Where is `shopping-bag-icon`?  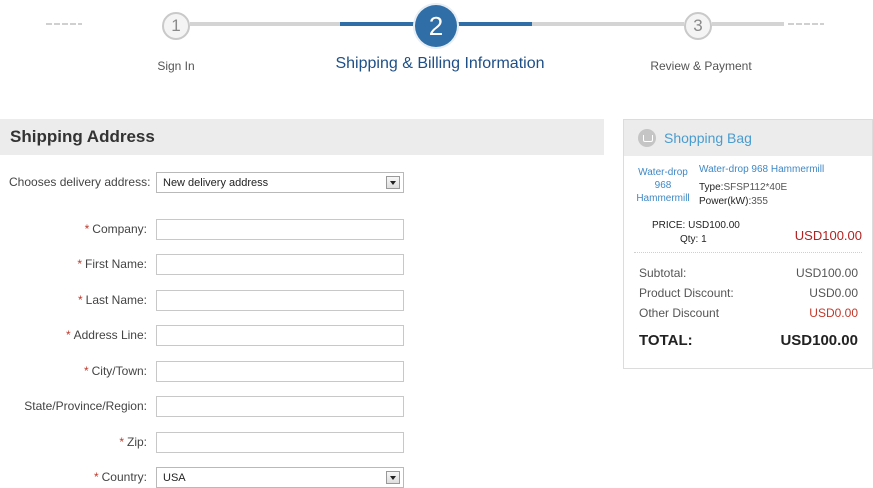
shopping-bag-icon is located at coordinates (647, 138).